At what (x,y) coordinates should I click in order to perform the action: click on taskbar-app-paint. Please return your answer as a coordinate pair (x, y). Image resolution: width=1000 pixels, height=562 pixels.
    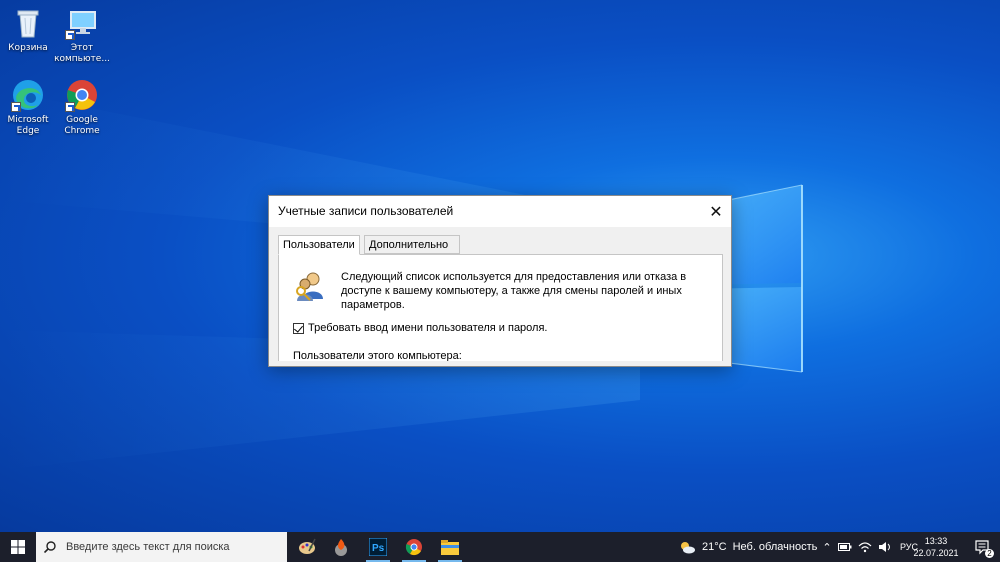
    Looking at the image, I should click on (307, 547).